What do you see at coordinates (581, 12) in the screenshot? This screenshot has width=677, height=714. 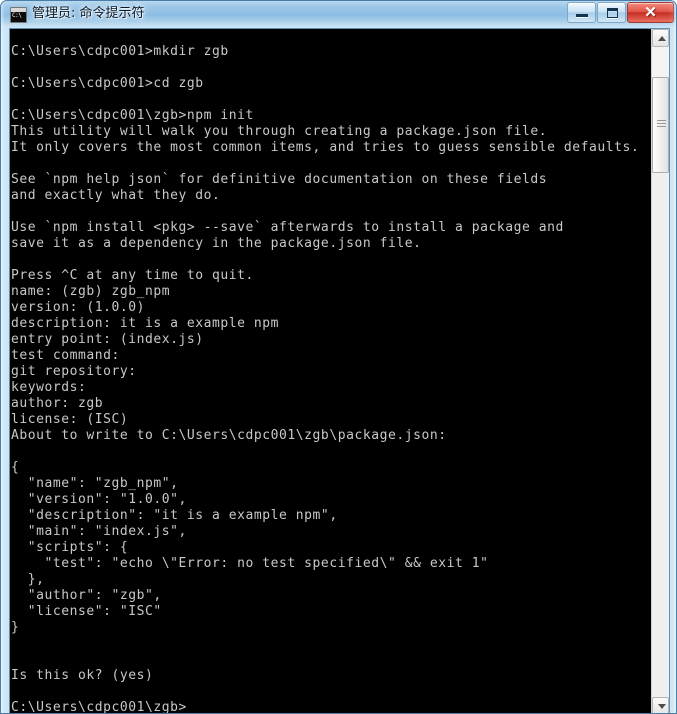 I see `minimize-button` at bounding box center [581, 12].